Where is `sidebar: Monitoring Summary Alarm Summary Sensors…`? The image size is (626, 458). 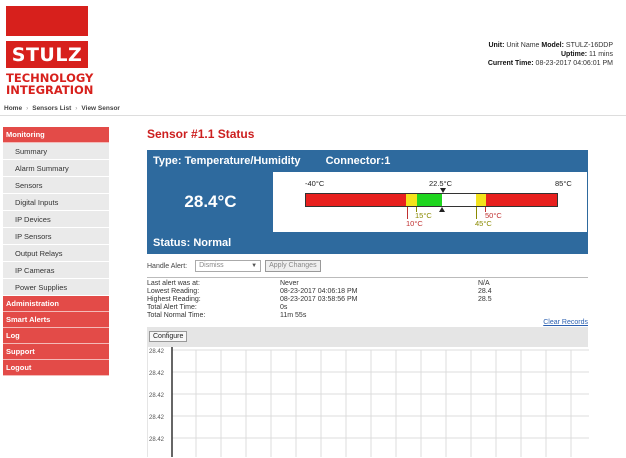
sidebar: Monitoring Summary Alarm Summary Sensors… is located at coordinates (56, 251).